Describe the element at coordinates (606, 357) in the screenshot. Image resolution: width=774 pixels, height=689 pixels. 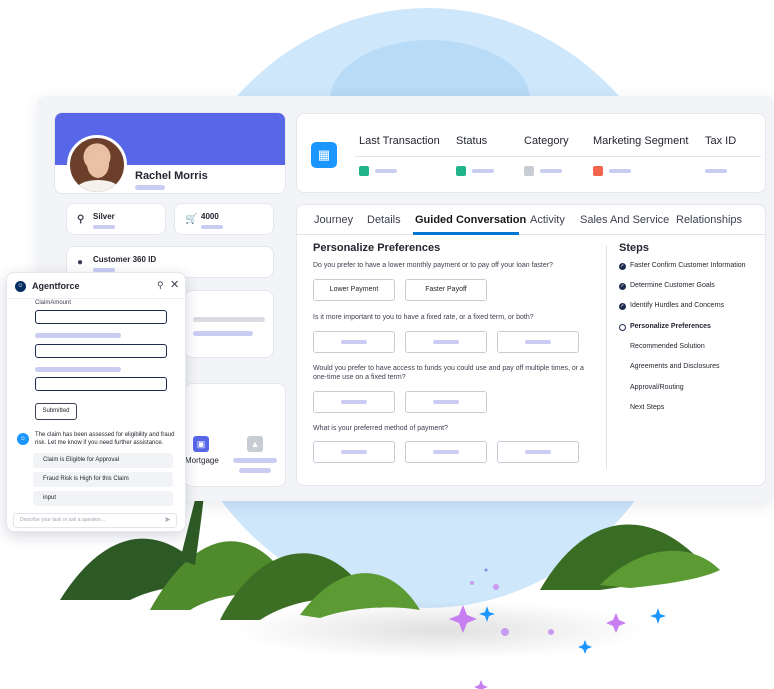
I see `steps-divider` at that location.